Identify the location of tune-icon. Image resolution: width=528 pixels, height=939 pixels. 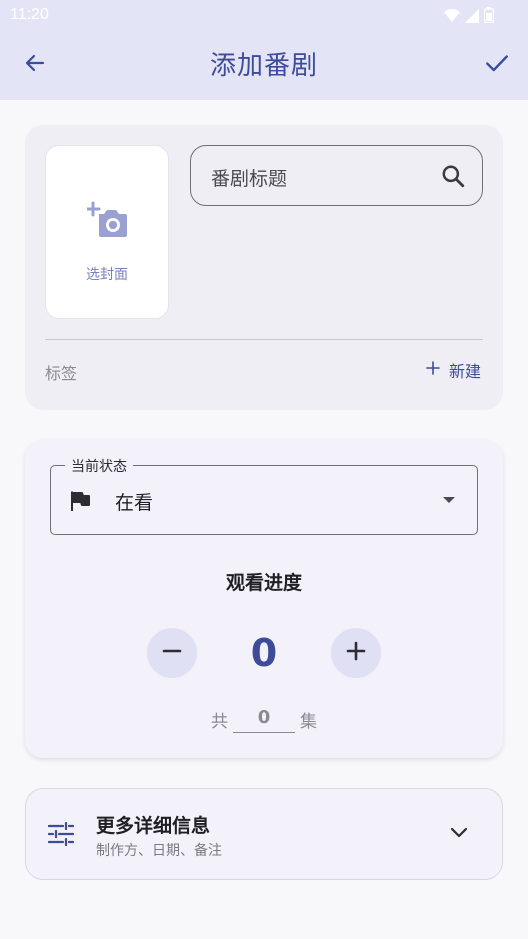
(61, 835).